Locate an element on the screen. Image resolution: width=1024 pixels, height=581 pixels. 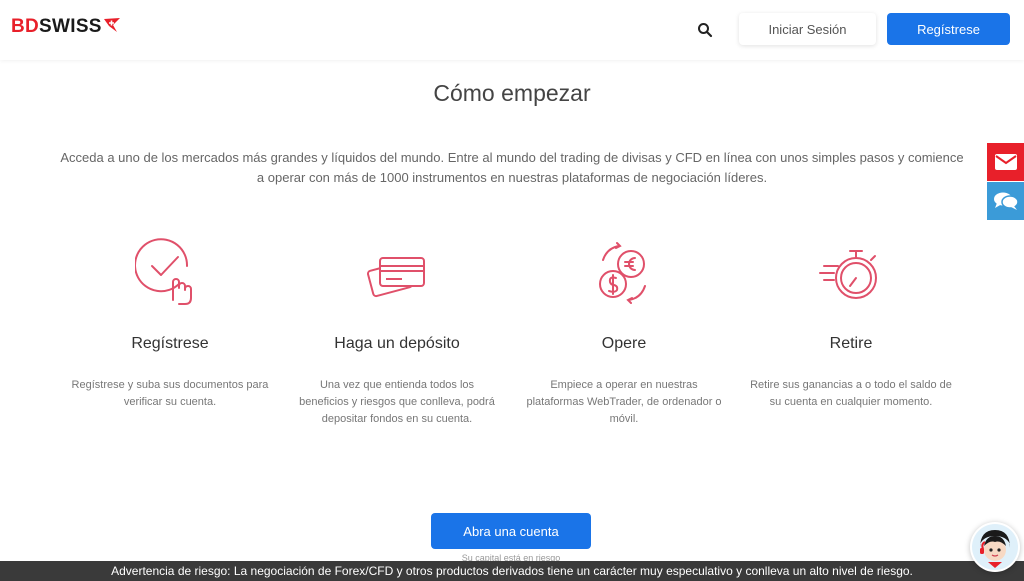
step-title: Opere is located at coordinates (624, 343).